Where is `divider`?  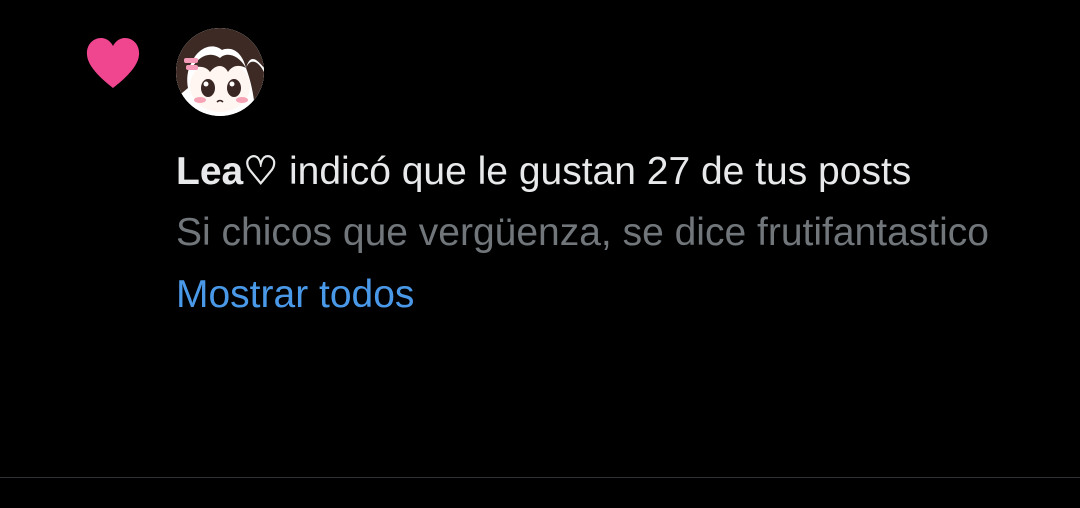
divider is located at coordinates (540, 477).